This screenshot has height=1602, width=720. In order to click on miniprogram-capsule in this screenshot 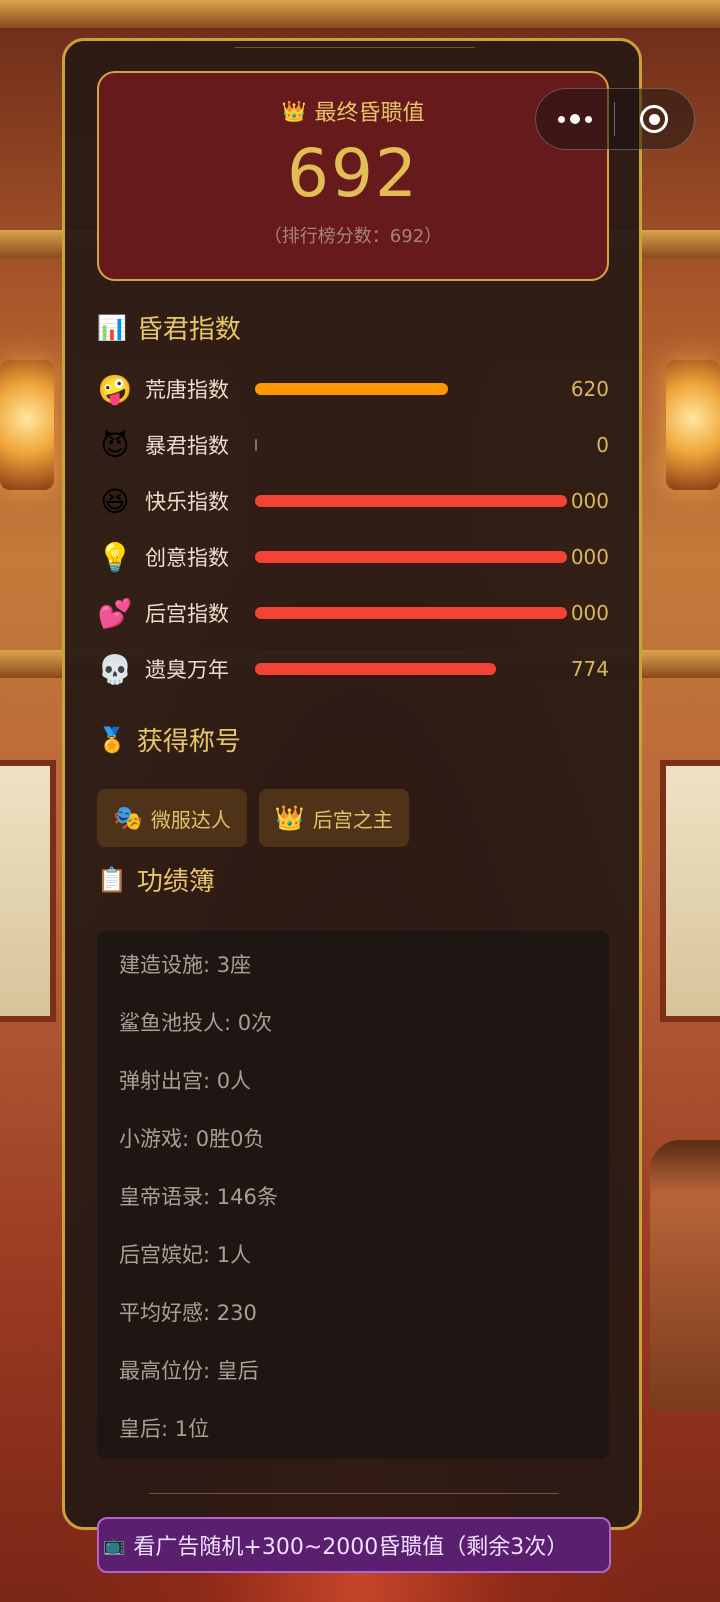, I will do `click(615, 119)`.